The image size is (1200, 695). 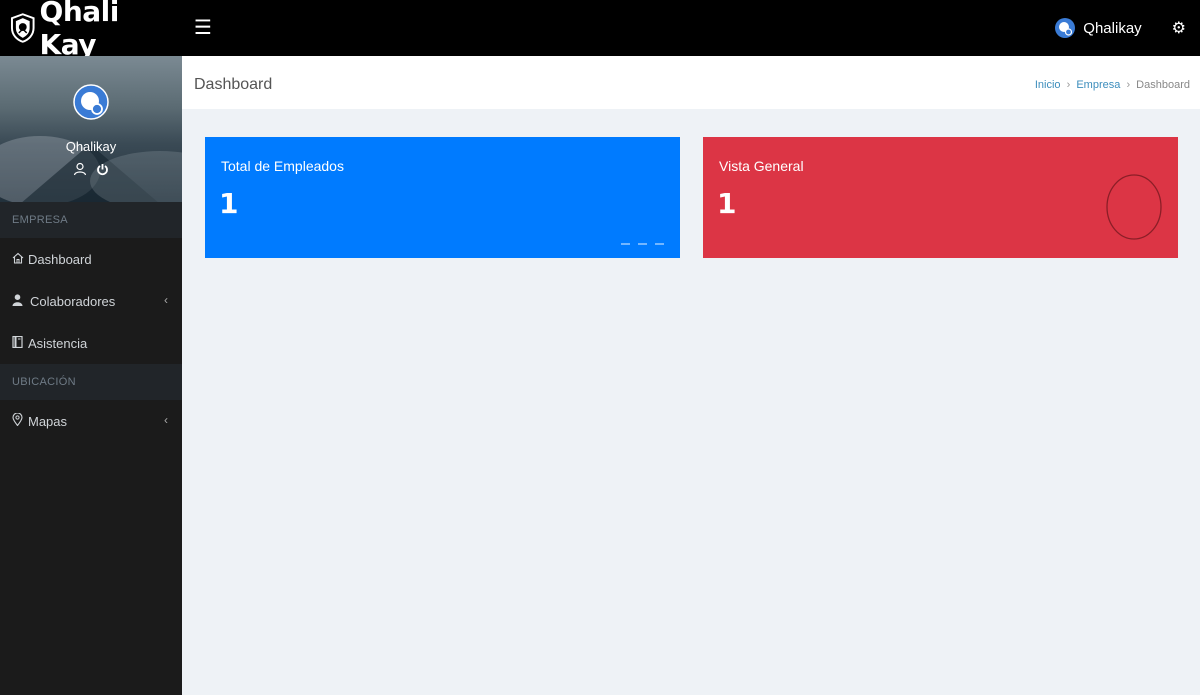 What do you see at coordinates (442, 197) in the screenshot?
I see `card-total-empleados: Total de Empleados 1` at bounding box center [442, 197].